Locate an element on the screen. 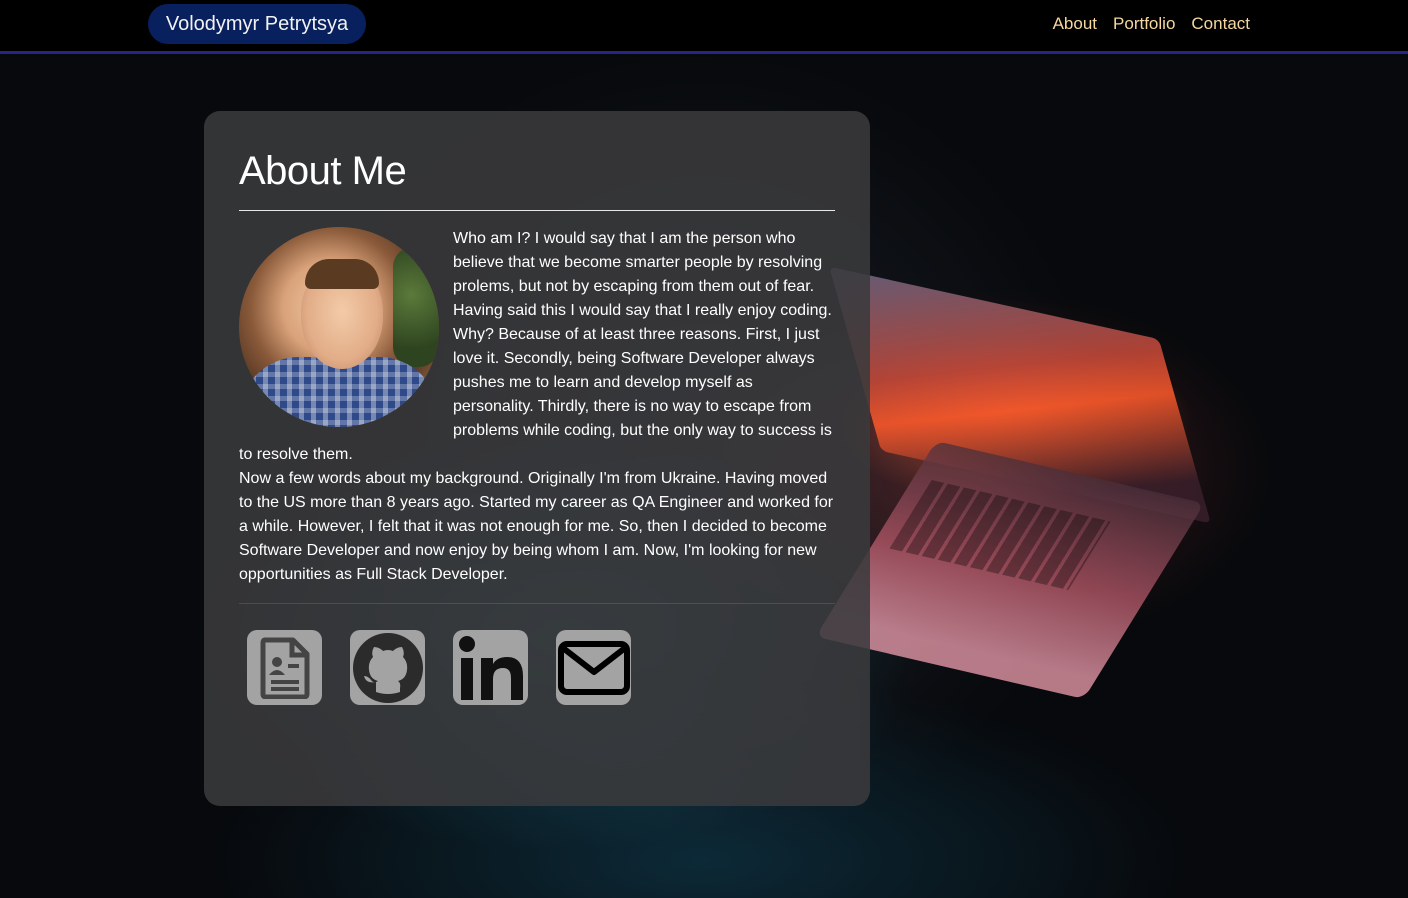  photo-plant is located at coordinates (416, 307).